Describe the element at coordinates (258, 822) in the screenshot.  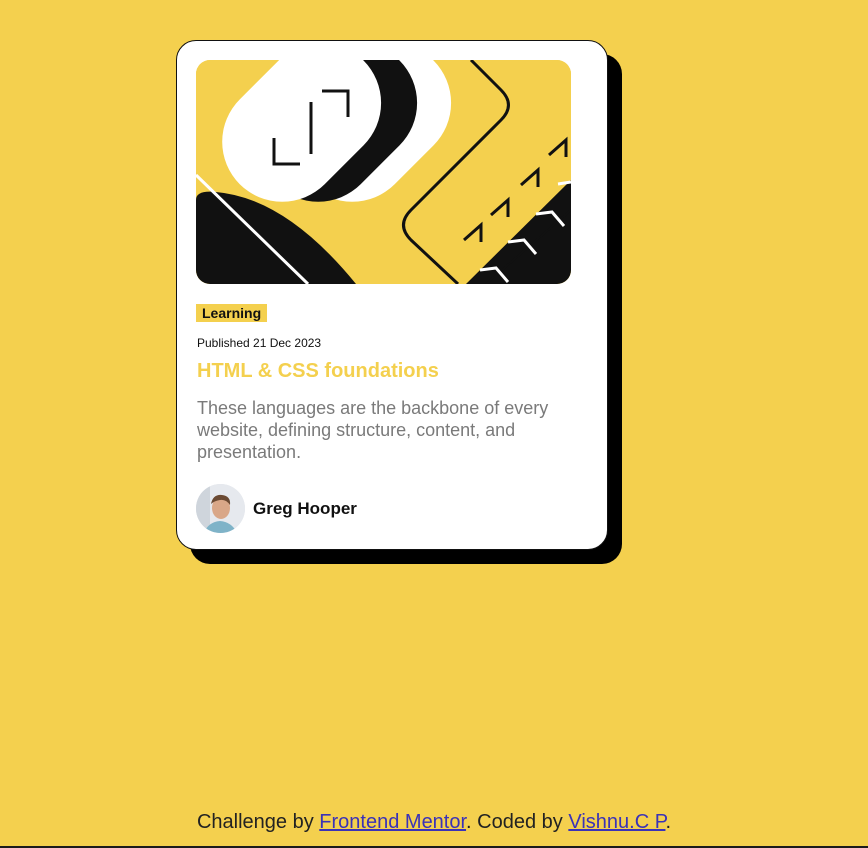
I see `attribution-prefix: Challenge by` at that location.